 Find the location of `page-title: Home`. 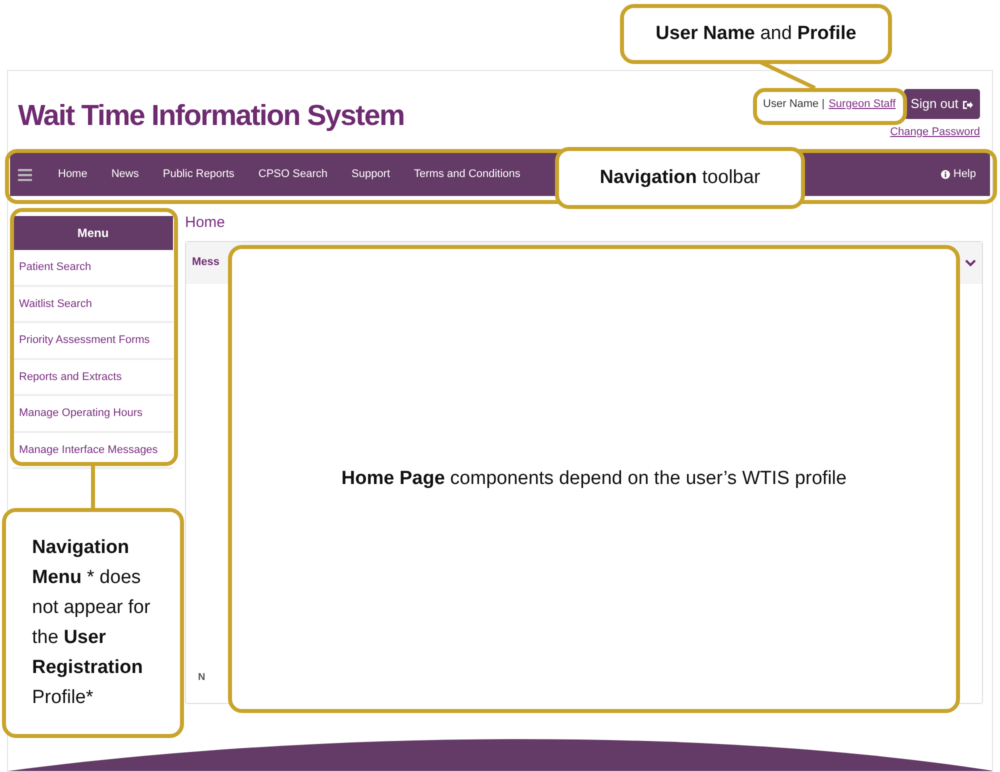

page-title: Home is located at coordinates (205, 223).